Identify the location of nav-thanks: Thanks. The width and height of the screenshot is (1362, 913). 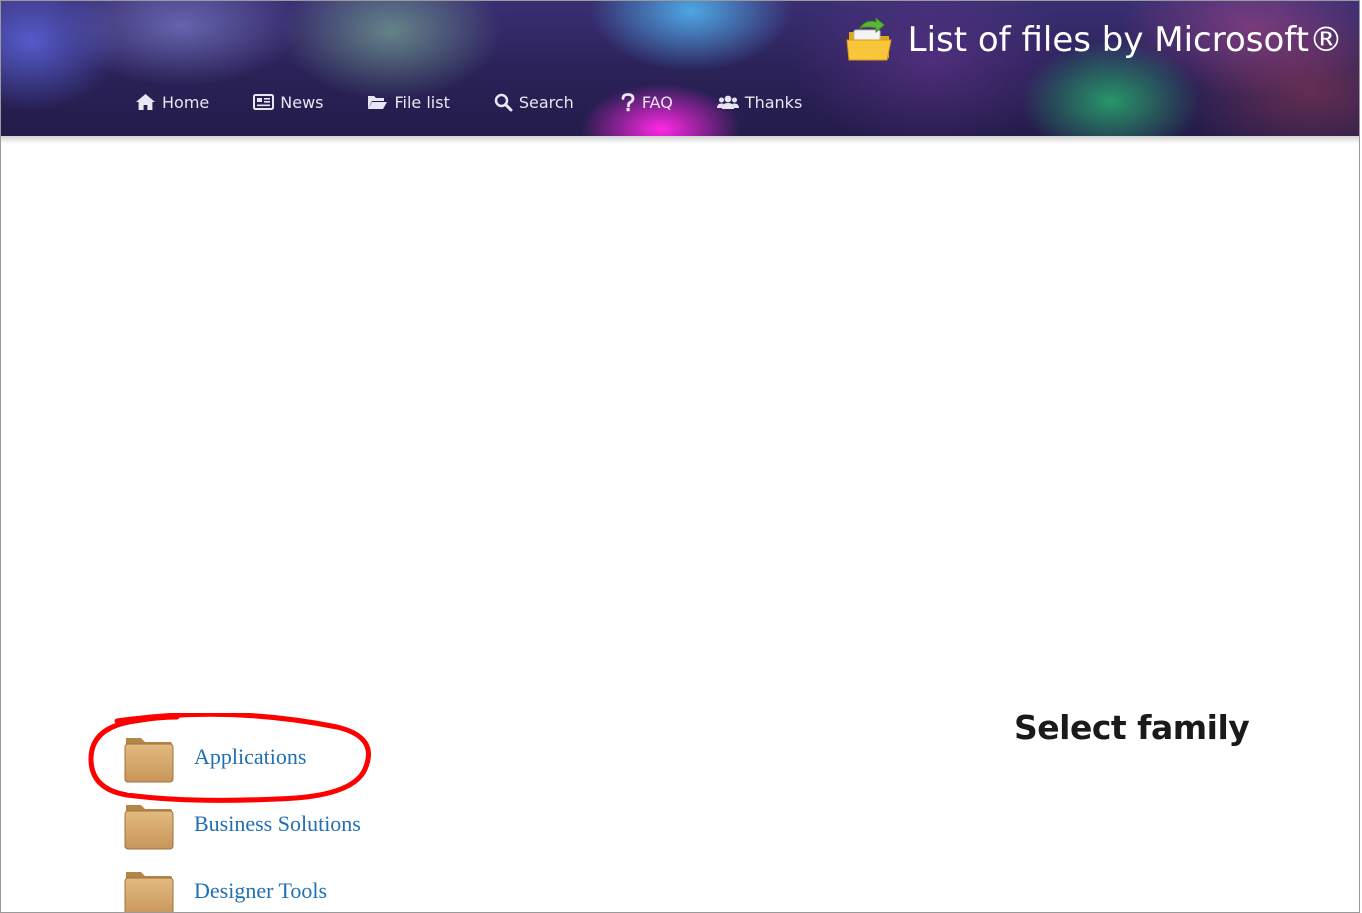
(759, 102).